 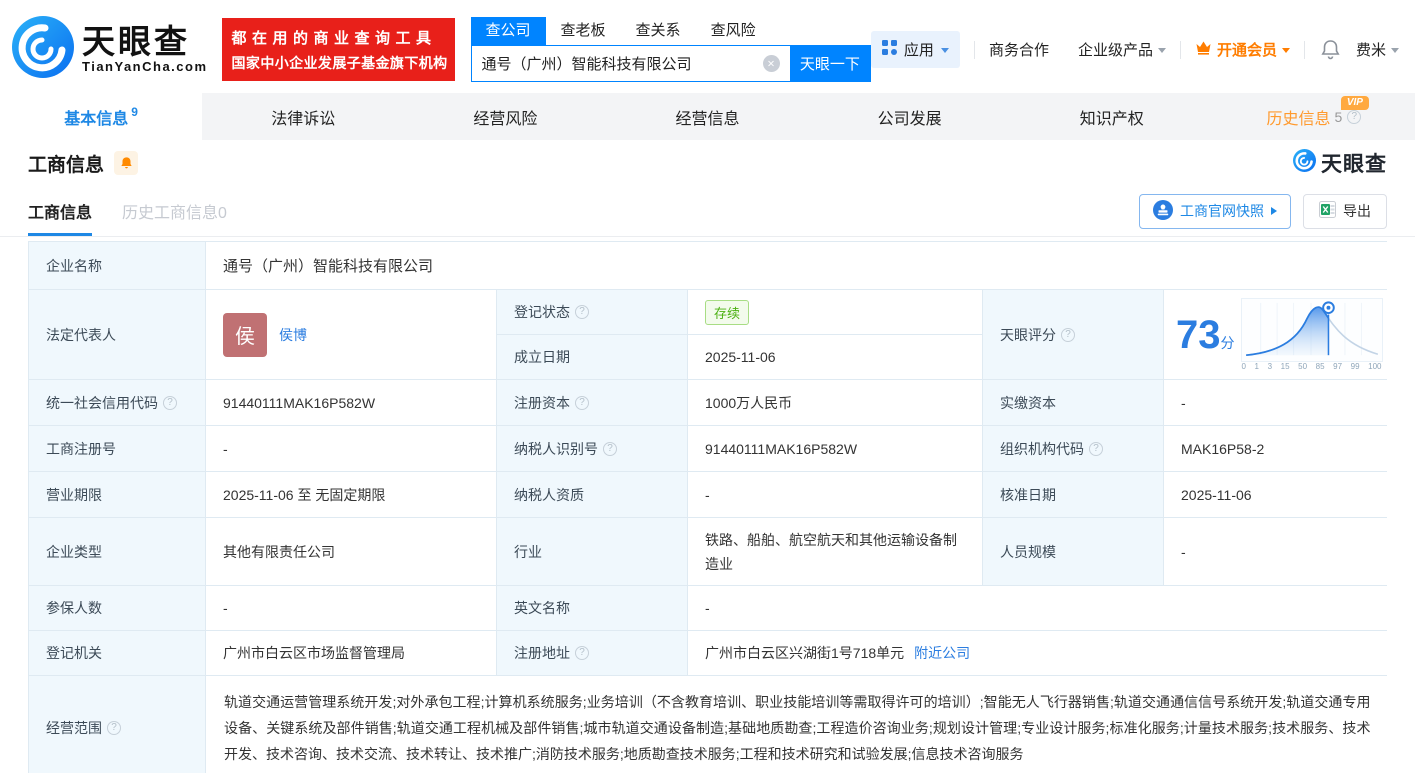 I want to click on export-button: 导出, so click(x=1345, y=211).